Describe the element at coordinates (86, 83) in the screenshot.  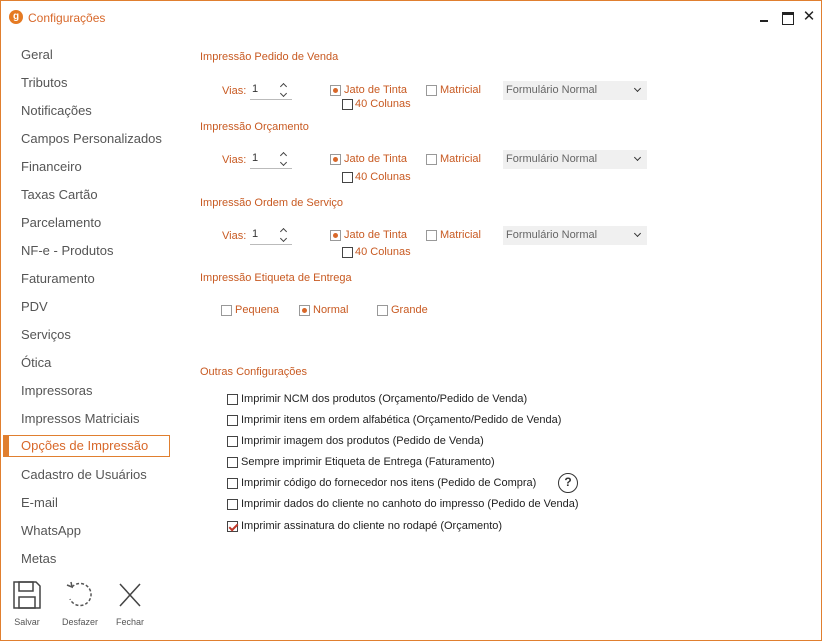
I see `sidebar-item-tributos: Tributos` at that location.